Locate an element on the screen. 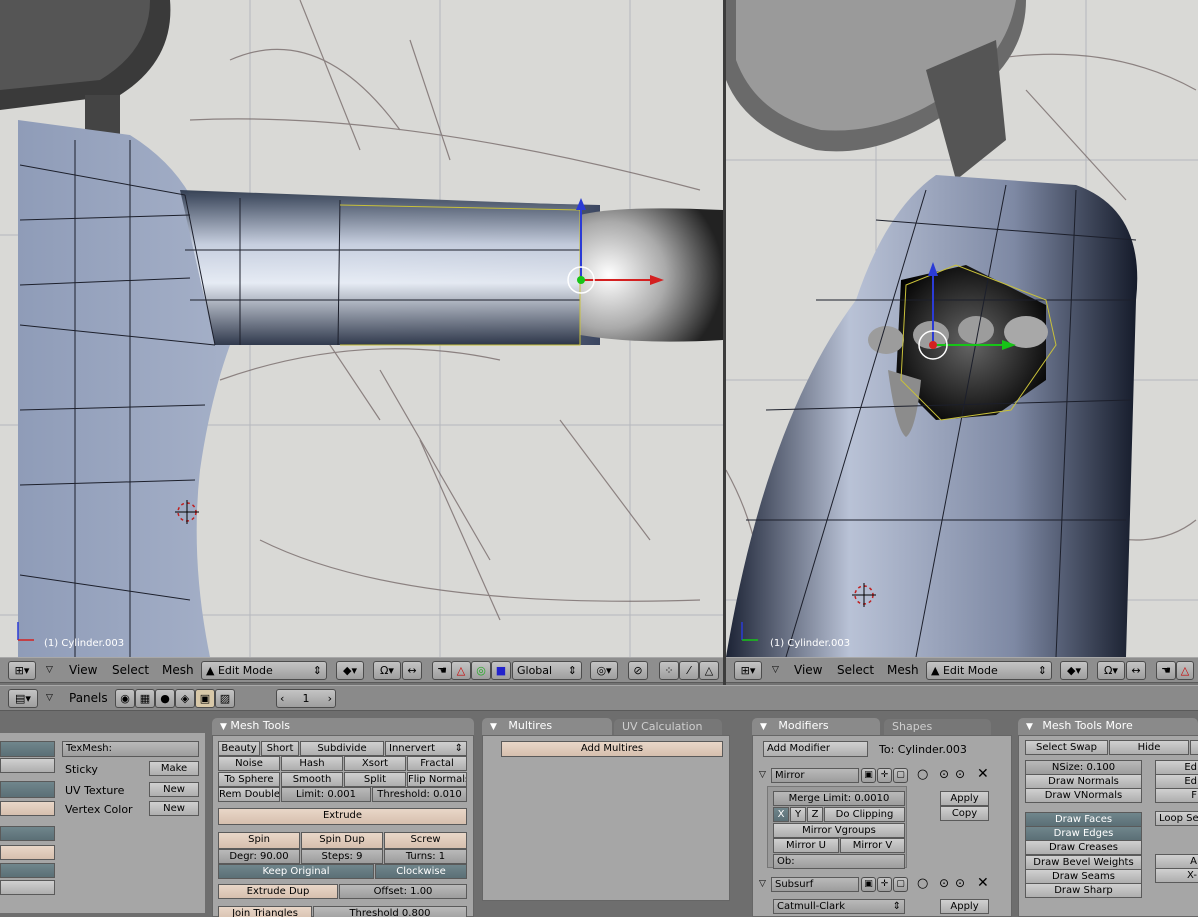 The width and height of the screenshot is (1198, 917). merge-limit-field: Merge Limit: 0.0010 is located at coordinates (839, 798).